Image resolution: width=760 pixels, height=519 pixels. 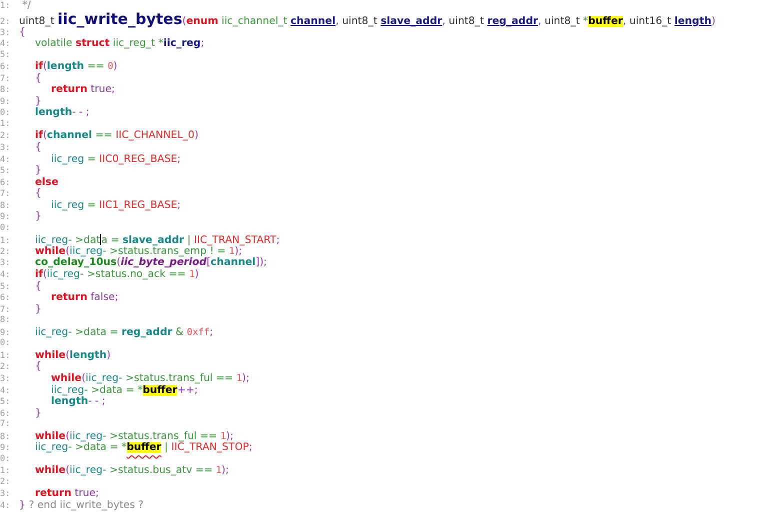 I want to click on code-line: while(length), so click(x=73, y=355).